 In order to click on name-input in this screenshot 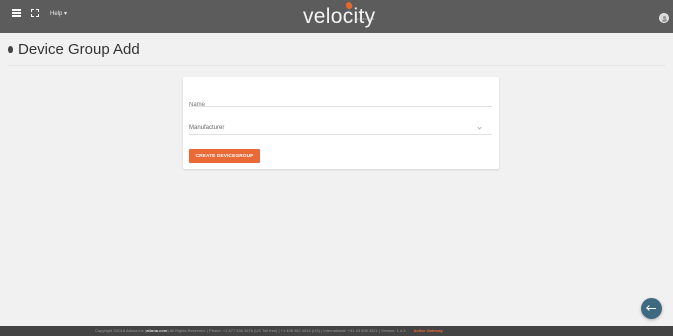, I will do `click(340, 103)`.